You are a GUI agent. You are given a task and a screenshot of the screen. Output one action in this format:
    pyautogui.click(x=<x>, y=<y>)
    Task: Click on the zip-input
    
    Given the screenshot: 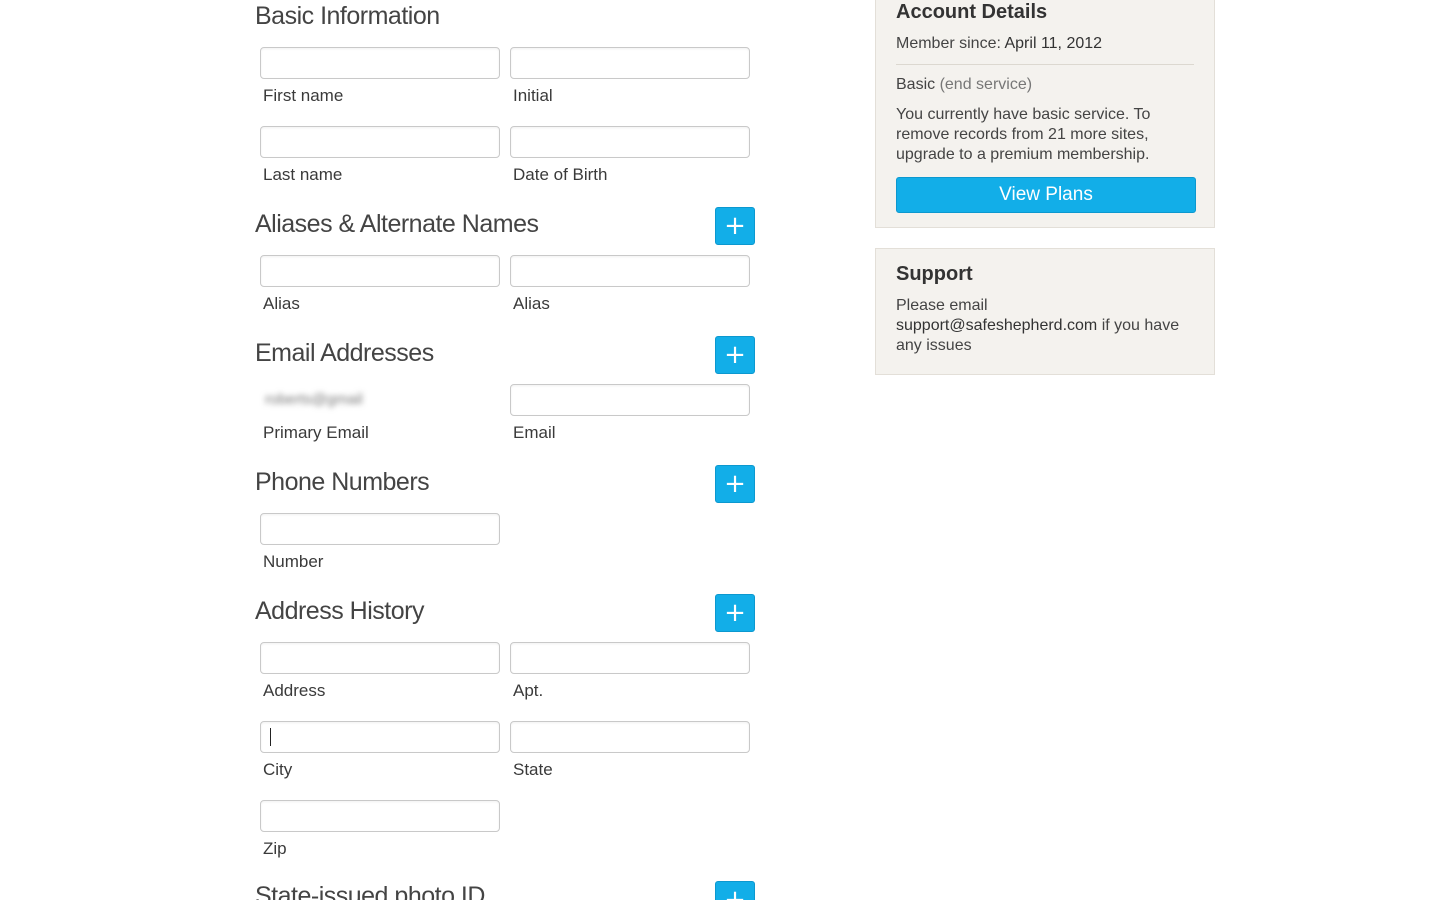 What is the action you would take?
    pyautogui.click(x=380, y=816)
    